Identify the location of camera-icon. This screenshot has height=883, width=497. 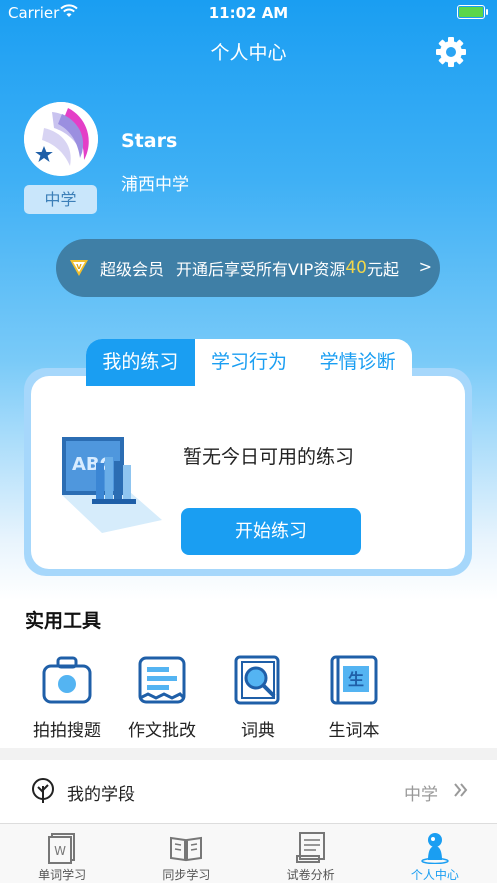
(67, 680).